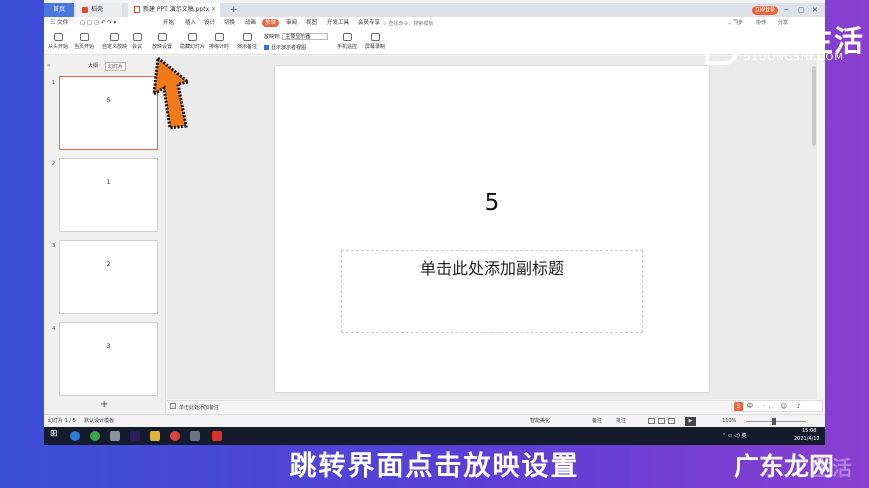  Describe the element at coordinates (49, 65) in the screenshot. I see `collapse-panel-icon: «` at that location.